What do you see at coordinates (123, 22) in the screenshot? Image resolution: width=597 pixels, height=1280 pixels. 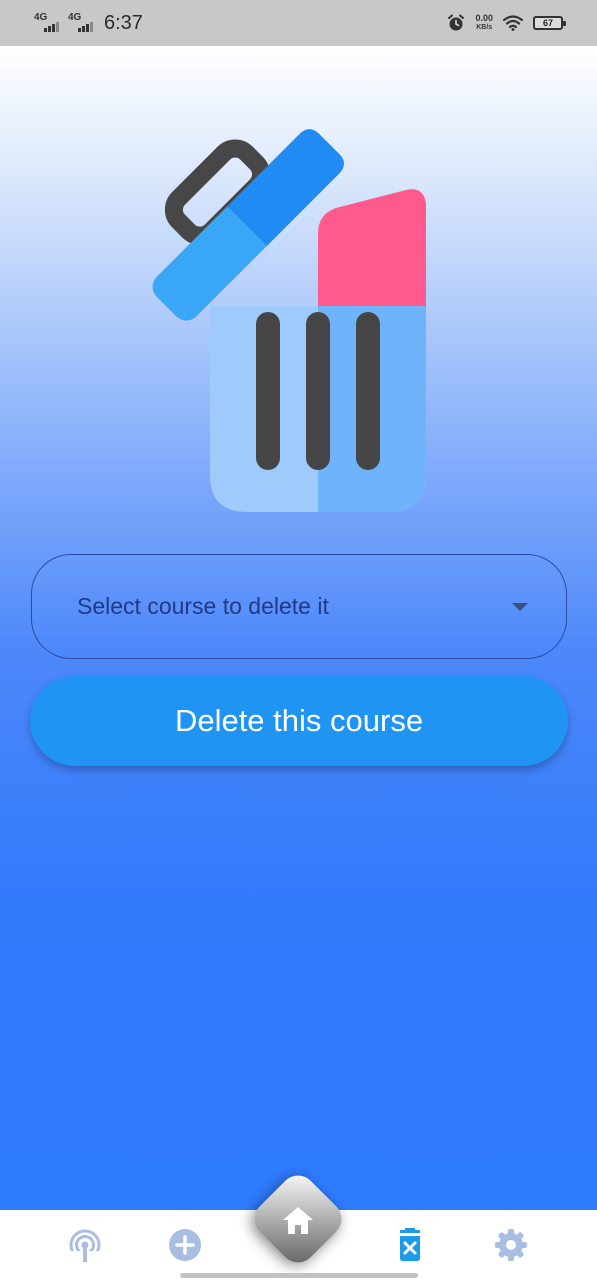 I see `status-time: 6:37` at bounding box center [123, 22].